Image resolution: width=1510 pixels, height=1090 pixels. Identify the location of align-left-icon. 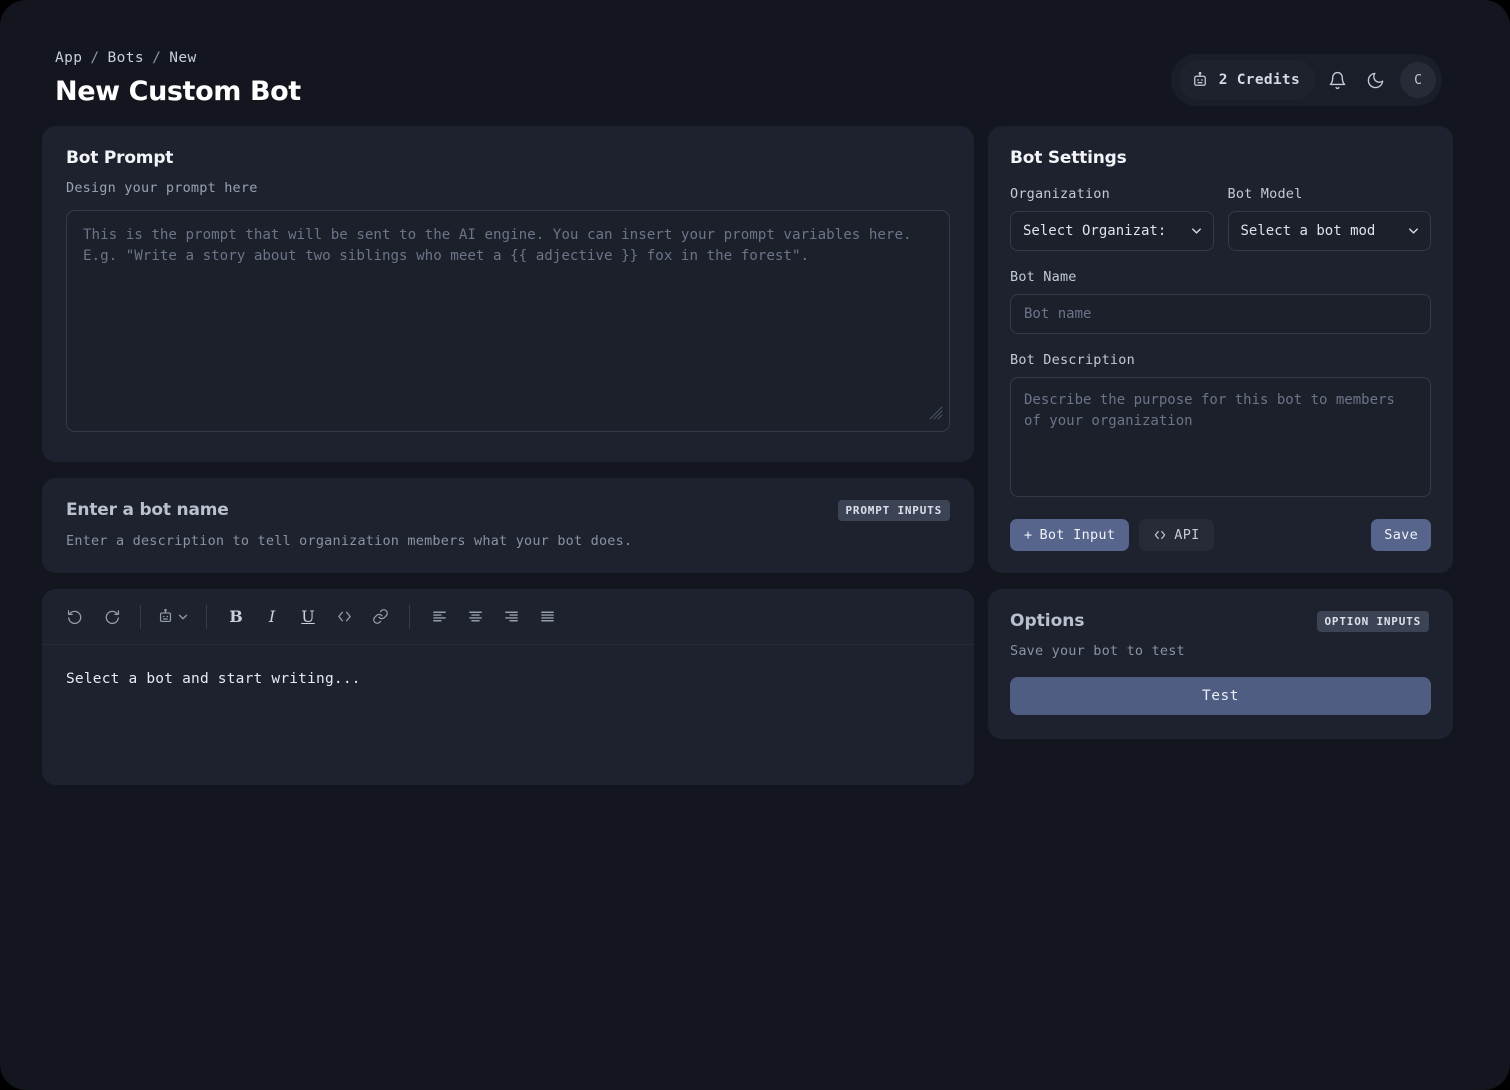
(439, 617).